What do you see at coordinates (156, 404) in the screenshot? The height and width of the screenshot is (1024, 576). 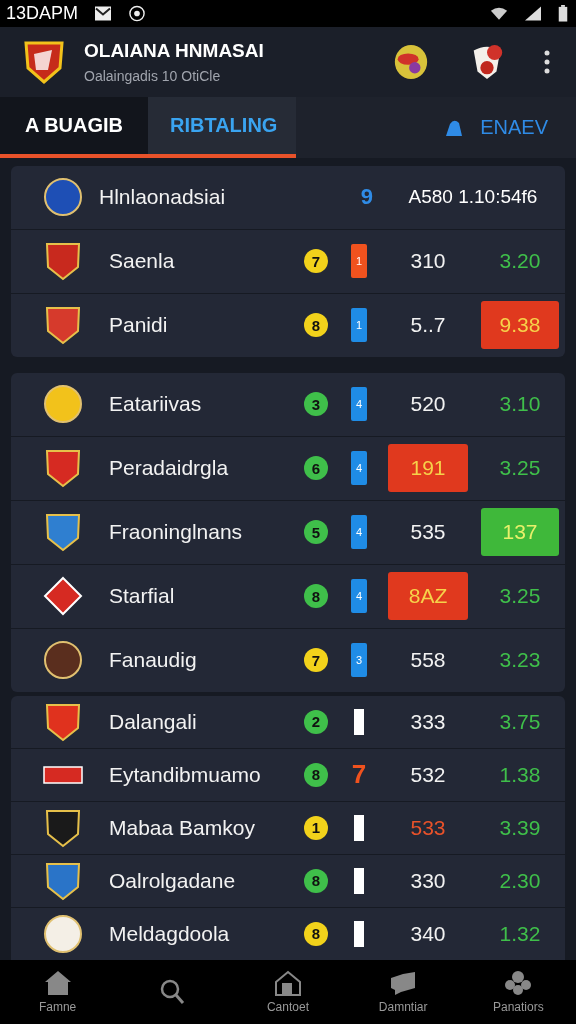 I see `team-name: Eatariivas` at bounding box center [156, 404].